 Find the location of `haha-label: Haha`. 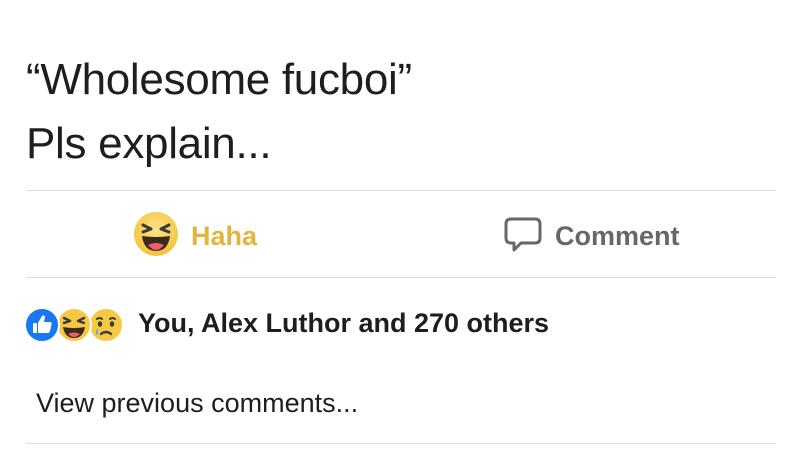

haha-label: Haha is located at coordinates (224, 235).